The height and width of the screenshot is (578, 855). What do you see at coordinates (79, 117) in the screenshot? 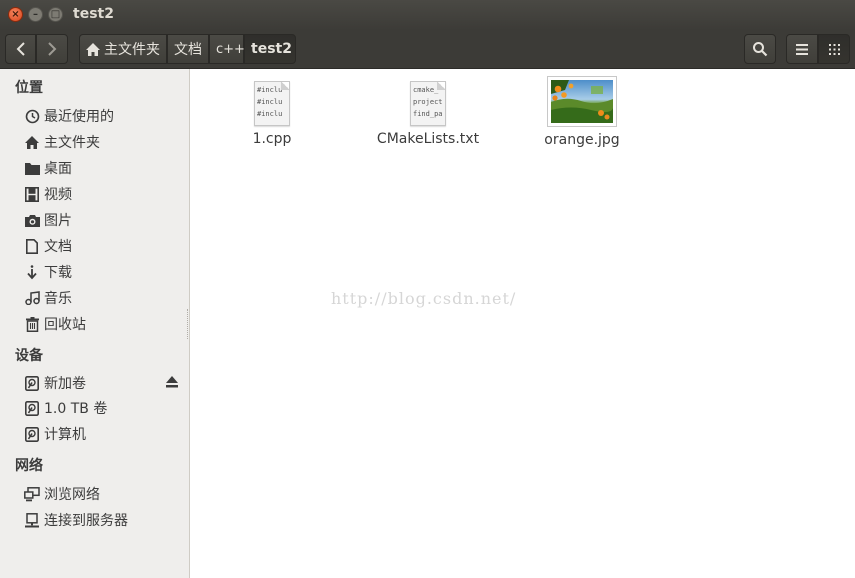
I see `sidebar-item-label: 最近使用的` at bounding box center [79, 117].